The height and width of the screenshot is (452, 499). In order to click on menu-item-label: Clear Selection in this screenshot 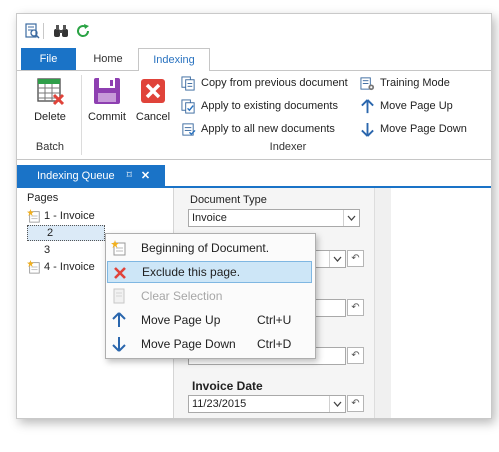, I will do `click(182, 296)`.